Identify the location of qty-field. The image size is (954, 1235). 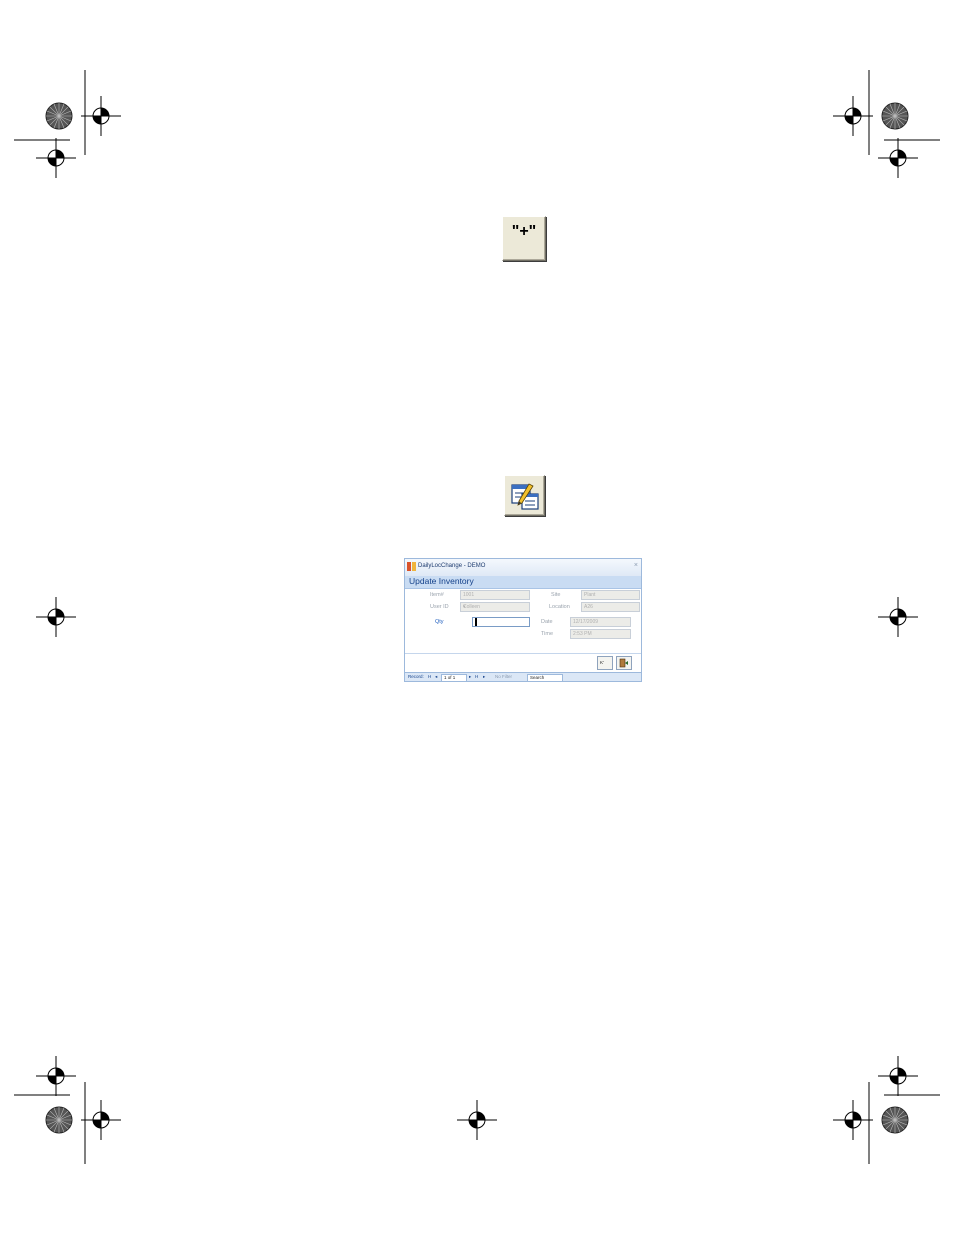
(501, 622).